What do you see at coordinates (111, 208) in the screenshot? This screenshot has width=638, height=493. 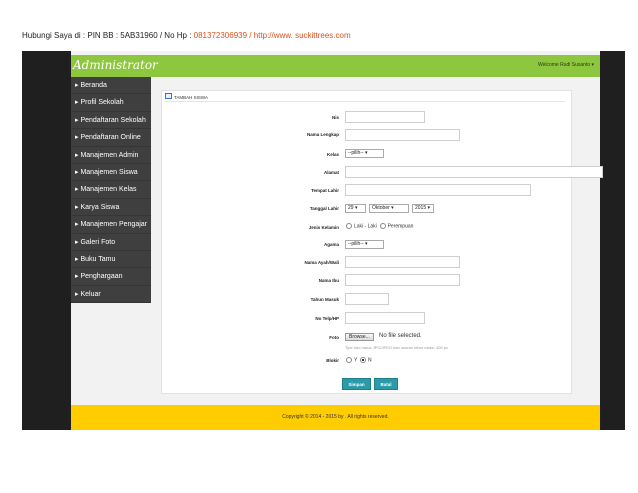 I see `sidebar-item-karya-siswa: ▸ Karya Siswa` at bounding box center [111, 208].